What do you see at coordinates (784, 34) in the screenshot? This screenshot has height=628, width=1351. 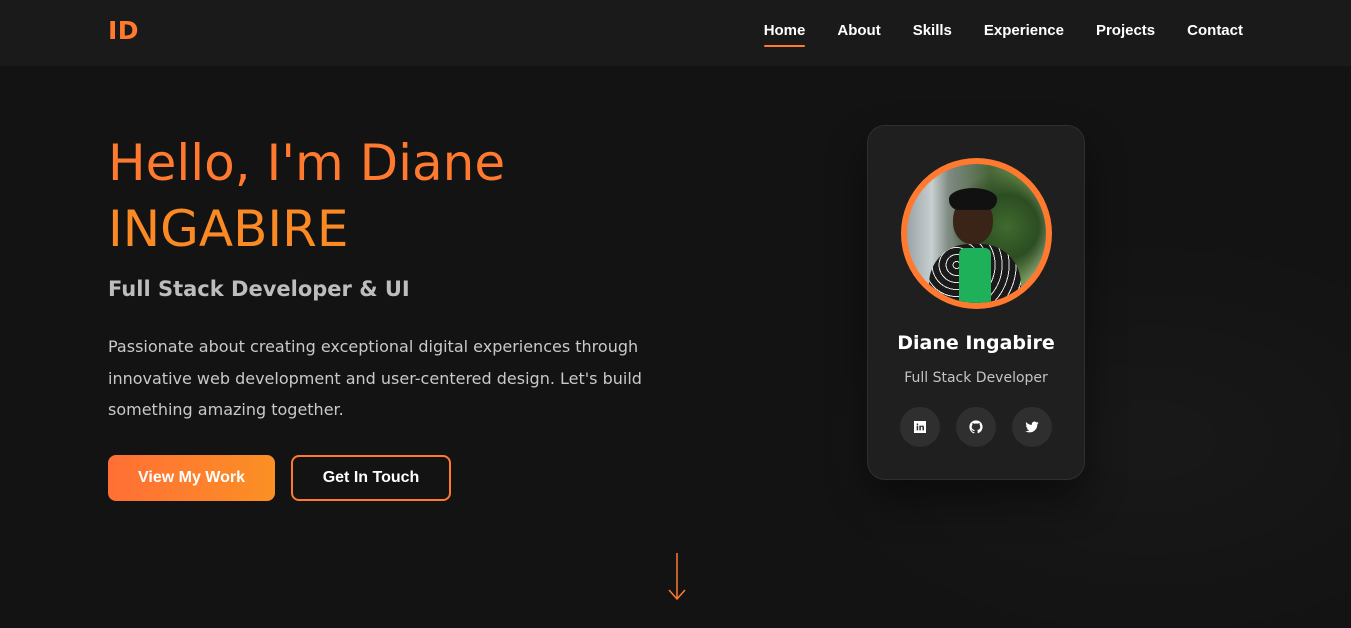 I see `nav-item-home: Home` at bounding box center [784, 34].